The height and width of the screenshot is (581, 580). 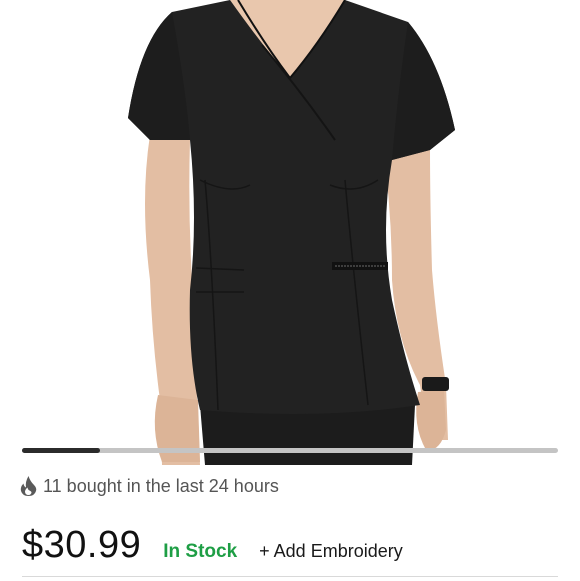 What do you see at coordinates (61, 450) in the screenshot?
I see `image-gallery-scrollbar-thumb` at bounding box center [61, 450].